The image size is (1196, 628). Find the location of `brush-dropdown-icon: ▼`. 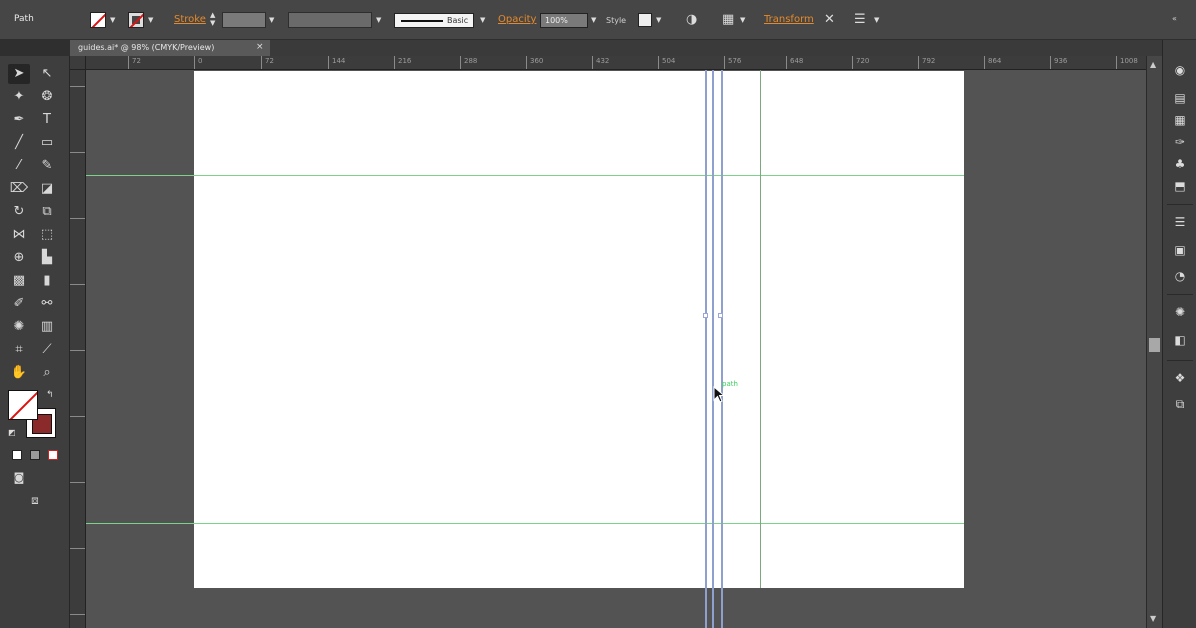

brush-dropdown-icon: ▼ is located at coordinates (482, 20).